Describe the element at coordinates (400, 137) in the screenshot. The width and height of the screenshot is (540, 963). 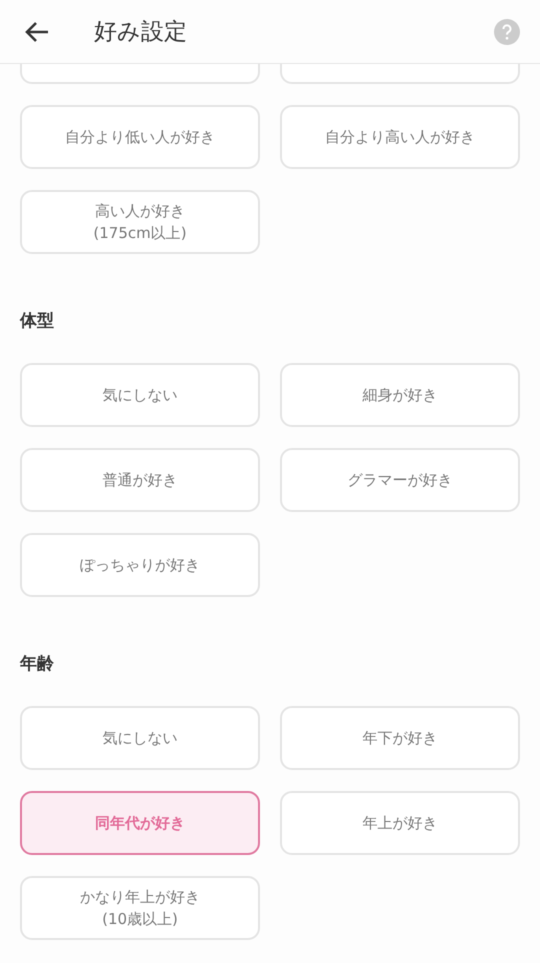
I see `option-button: 自分より高い人が好き` at that location.